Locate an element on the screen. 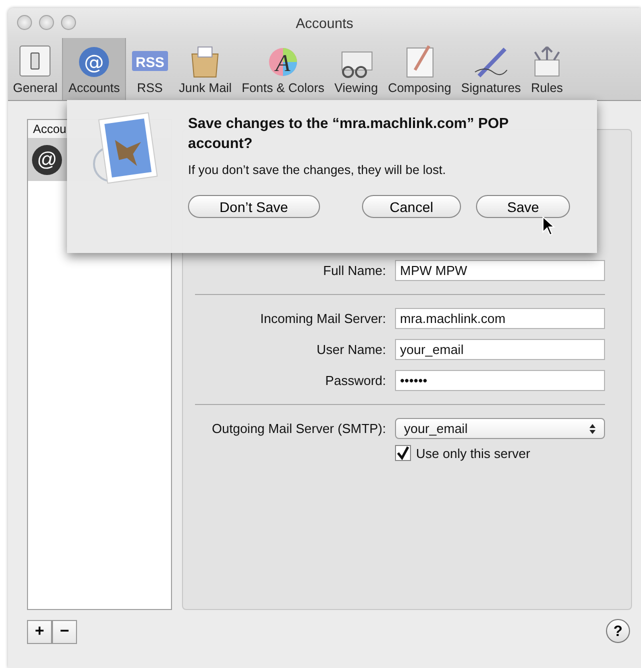 This screenshot has width=641, height=668. toolbar-tab: RSS RSS is located at coordinates (150, 69).